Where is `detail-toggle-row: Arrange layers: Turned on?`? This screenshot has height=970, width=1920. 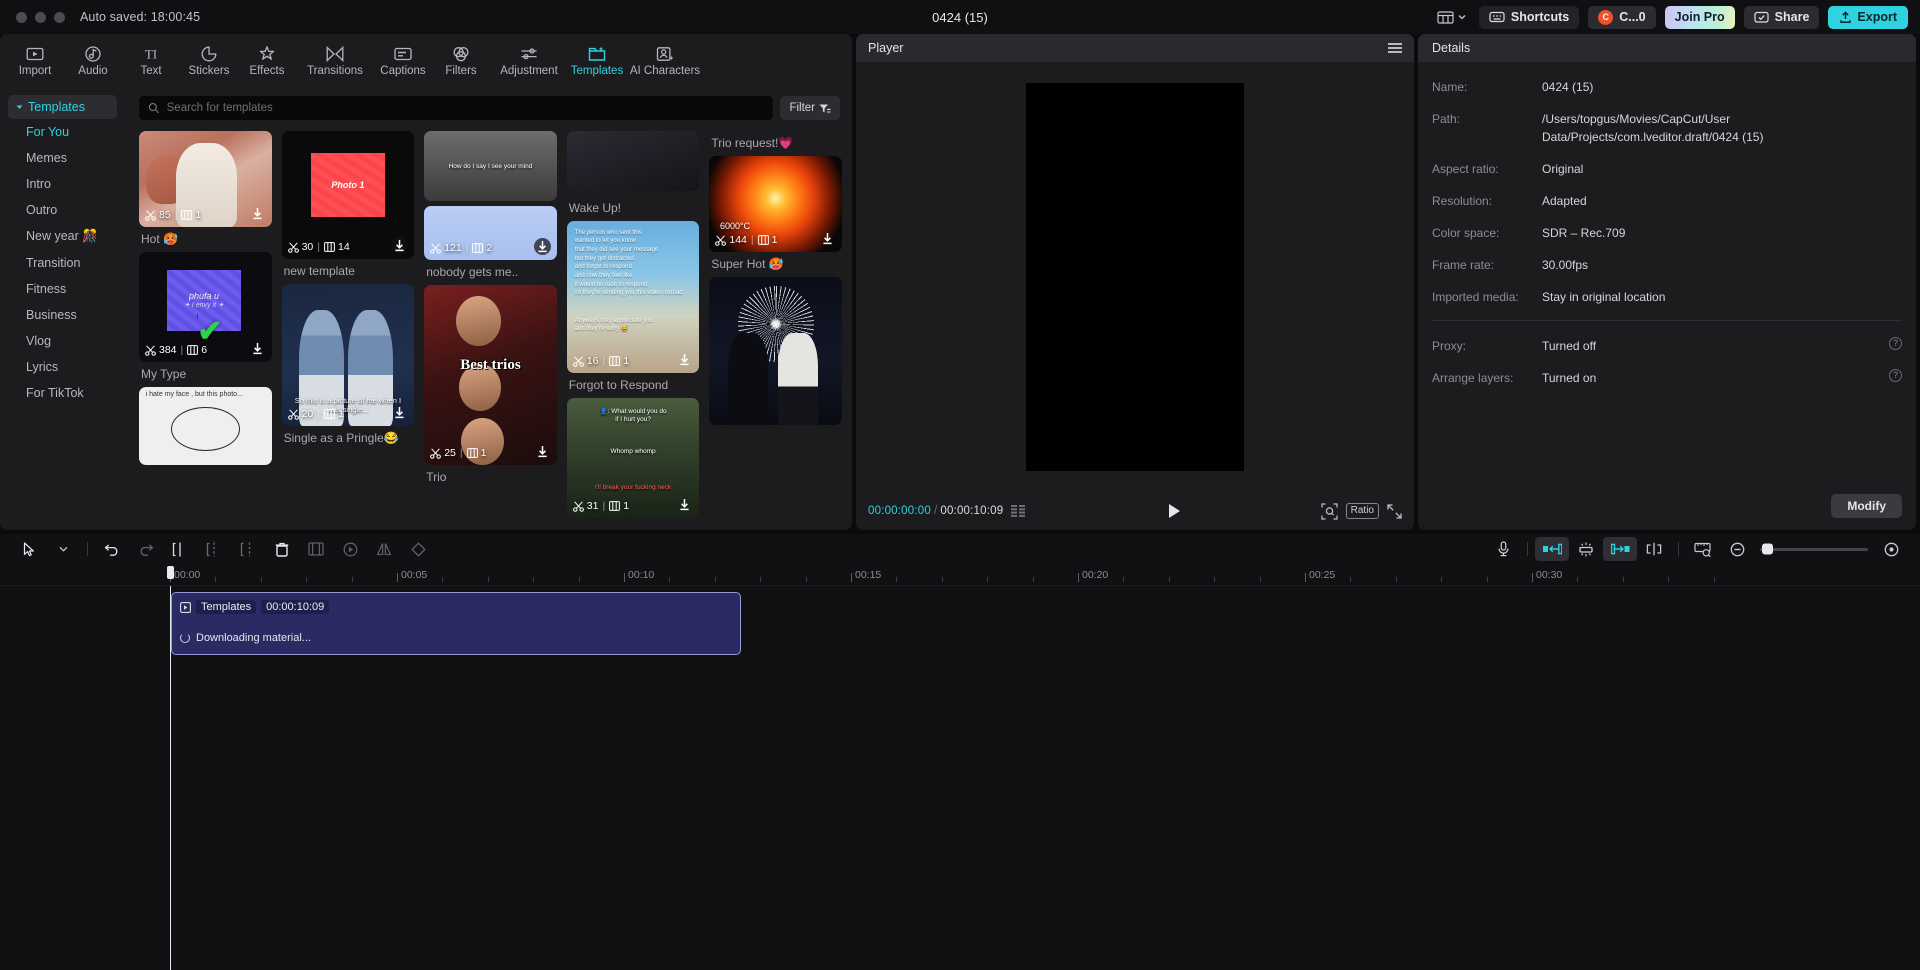
detail-toggle-row: Arrange layers: Turned on? is located at coordinates (1667, 378).